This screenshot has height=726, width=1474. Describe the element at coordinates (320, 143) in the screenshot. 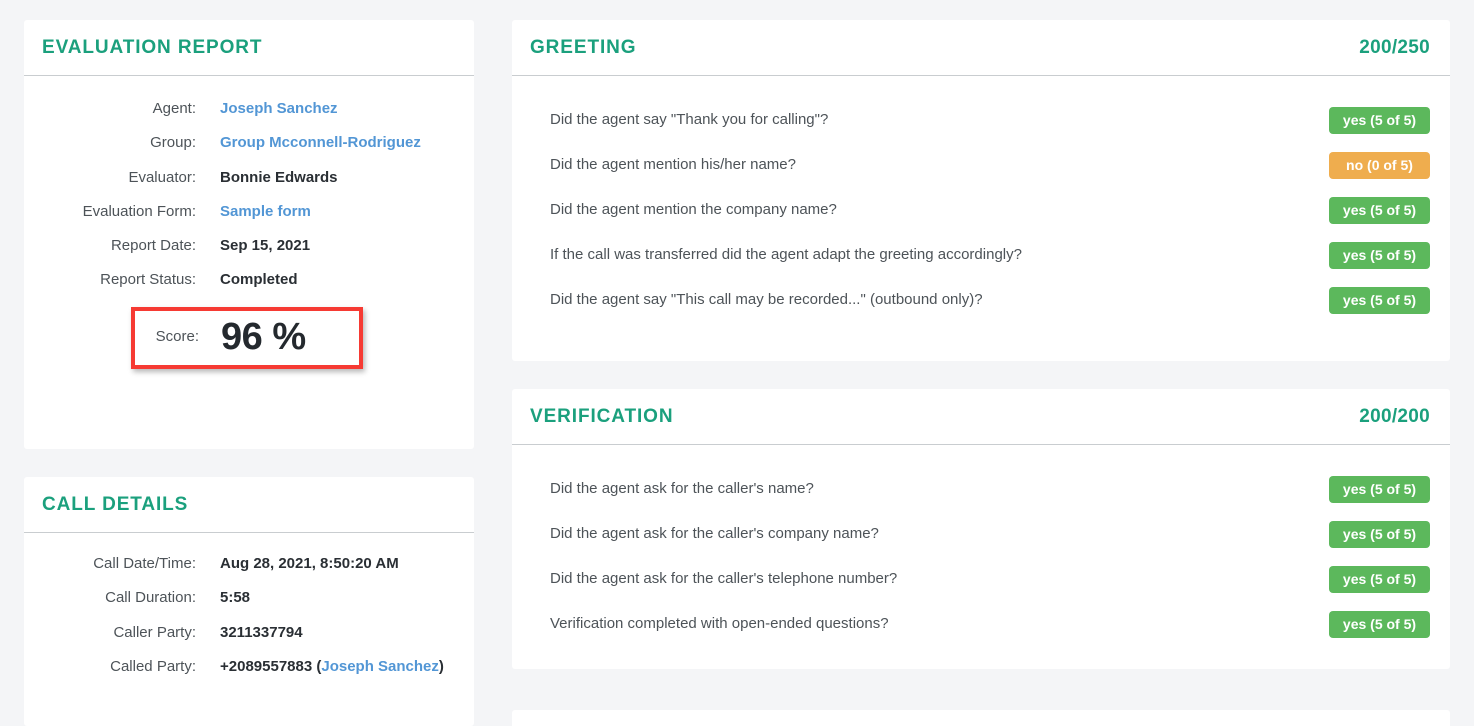

I see `group-value-link: Group Mcconnell-Rodriguez` at that location.